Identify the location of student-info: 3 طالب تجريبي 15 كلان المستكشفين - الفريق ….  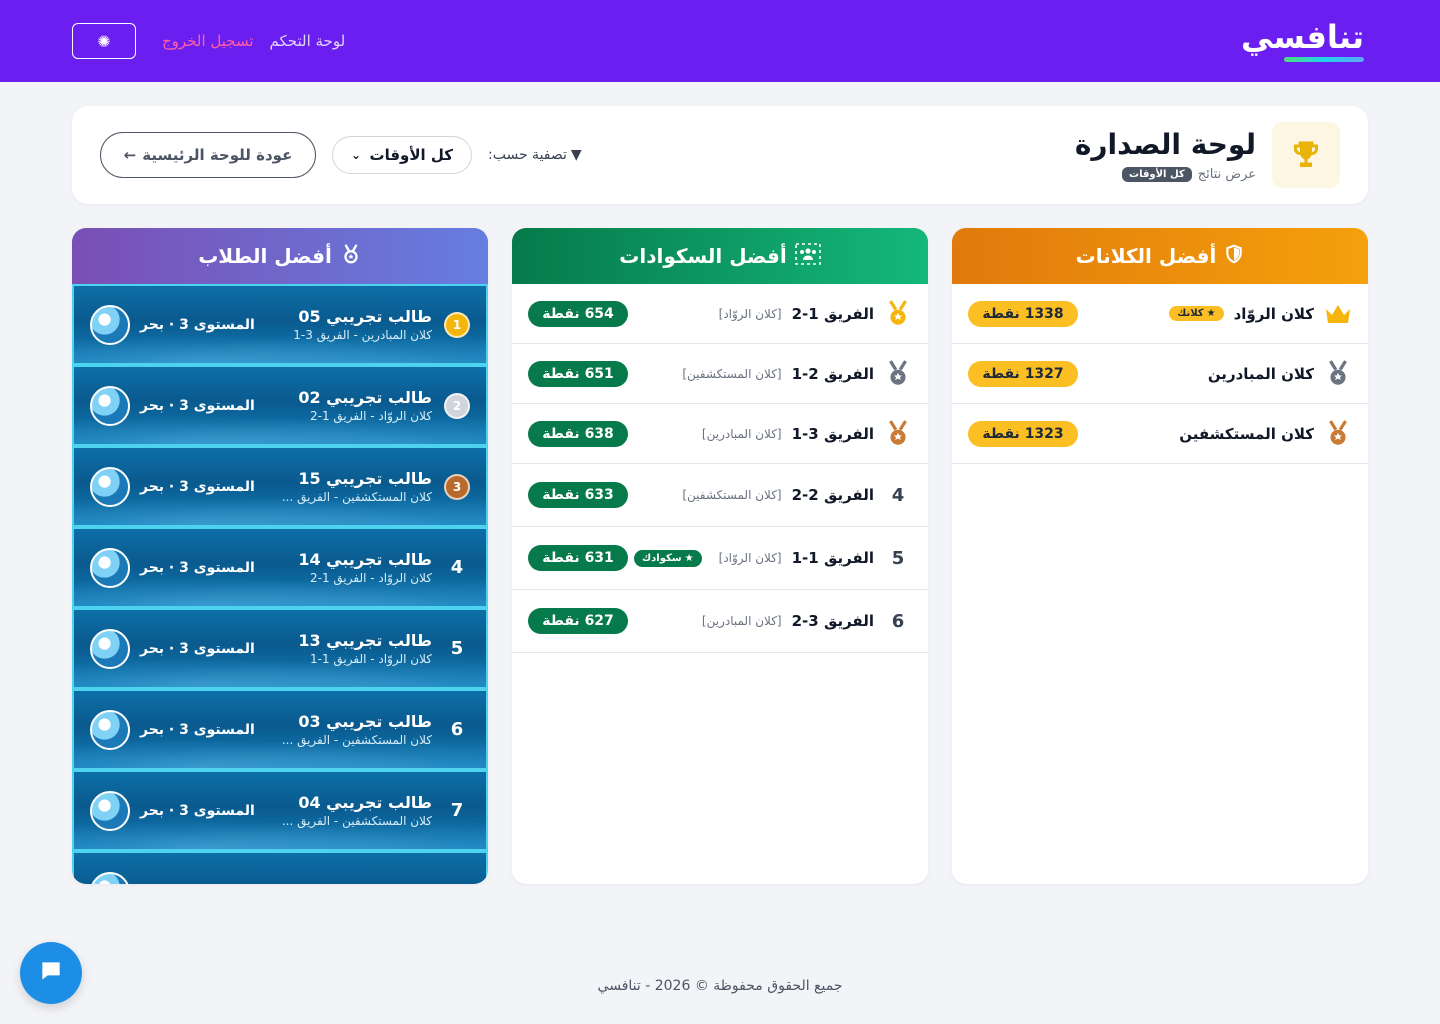
(376, 486).